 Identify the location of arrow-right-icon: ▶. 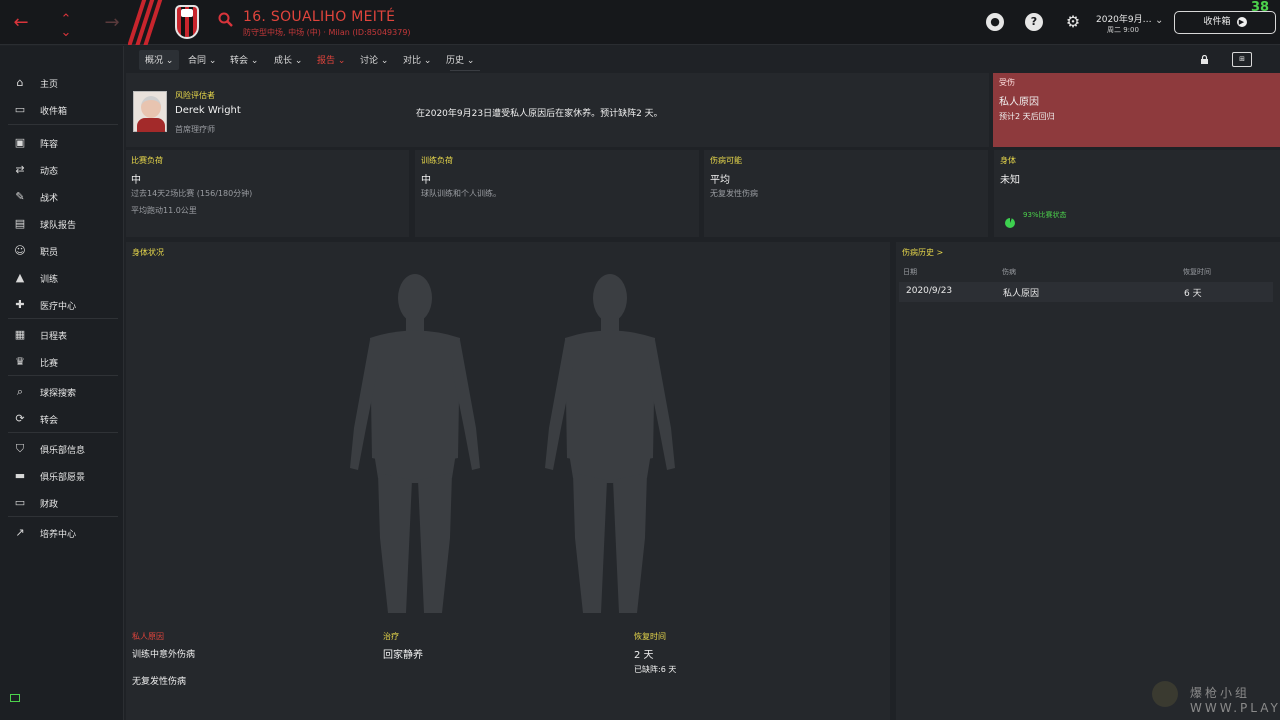
(1241, 22).